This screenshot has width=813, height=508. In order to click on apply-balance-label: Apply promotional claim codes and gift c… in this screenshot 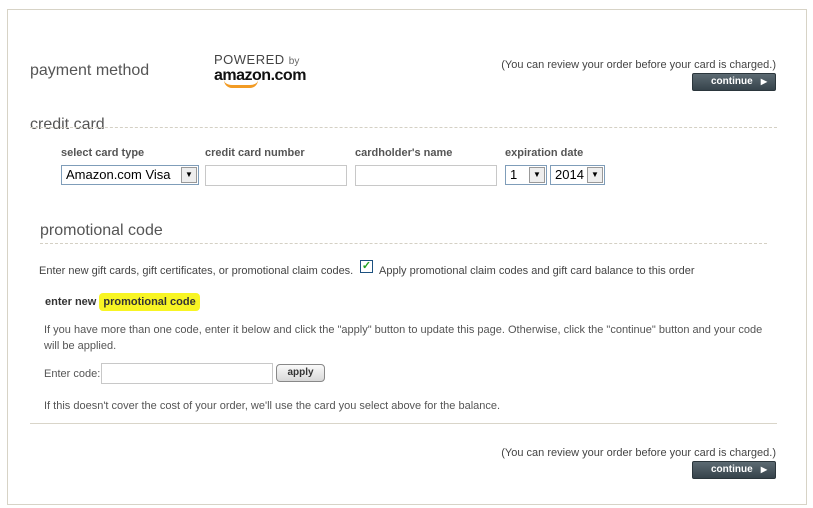, I will do `click(537, 271)`.